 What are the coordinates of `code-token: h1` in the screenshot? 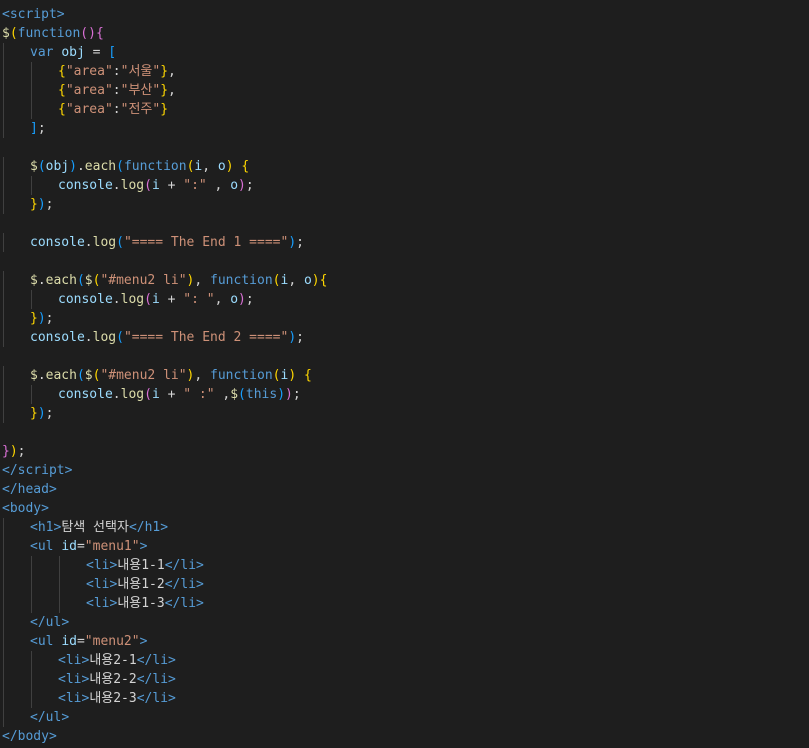 It's located at (152, 527).